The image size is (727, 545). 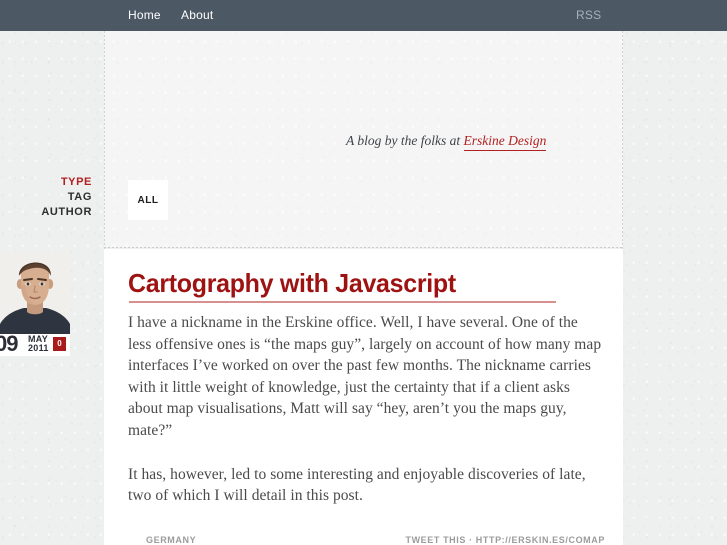 What do you see at coordinates (363, 15) in the screenshot?
I see `top-navigation-bar: Home About RSS` at bounding box center [363, 15].